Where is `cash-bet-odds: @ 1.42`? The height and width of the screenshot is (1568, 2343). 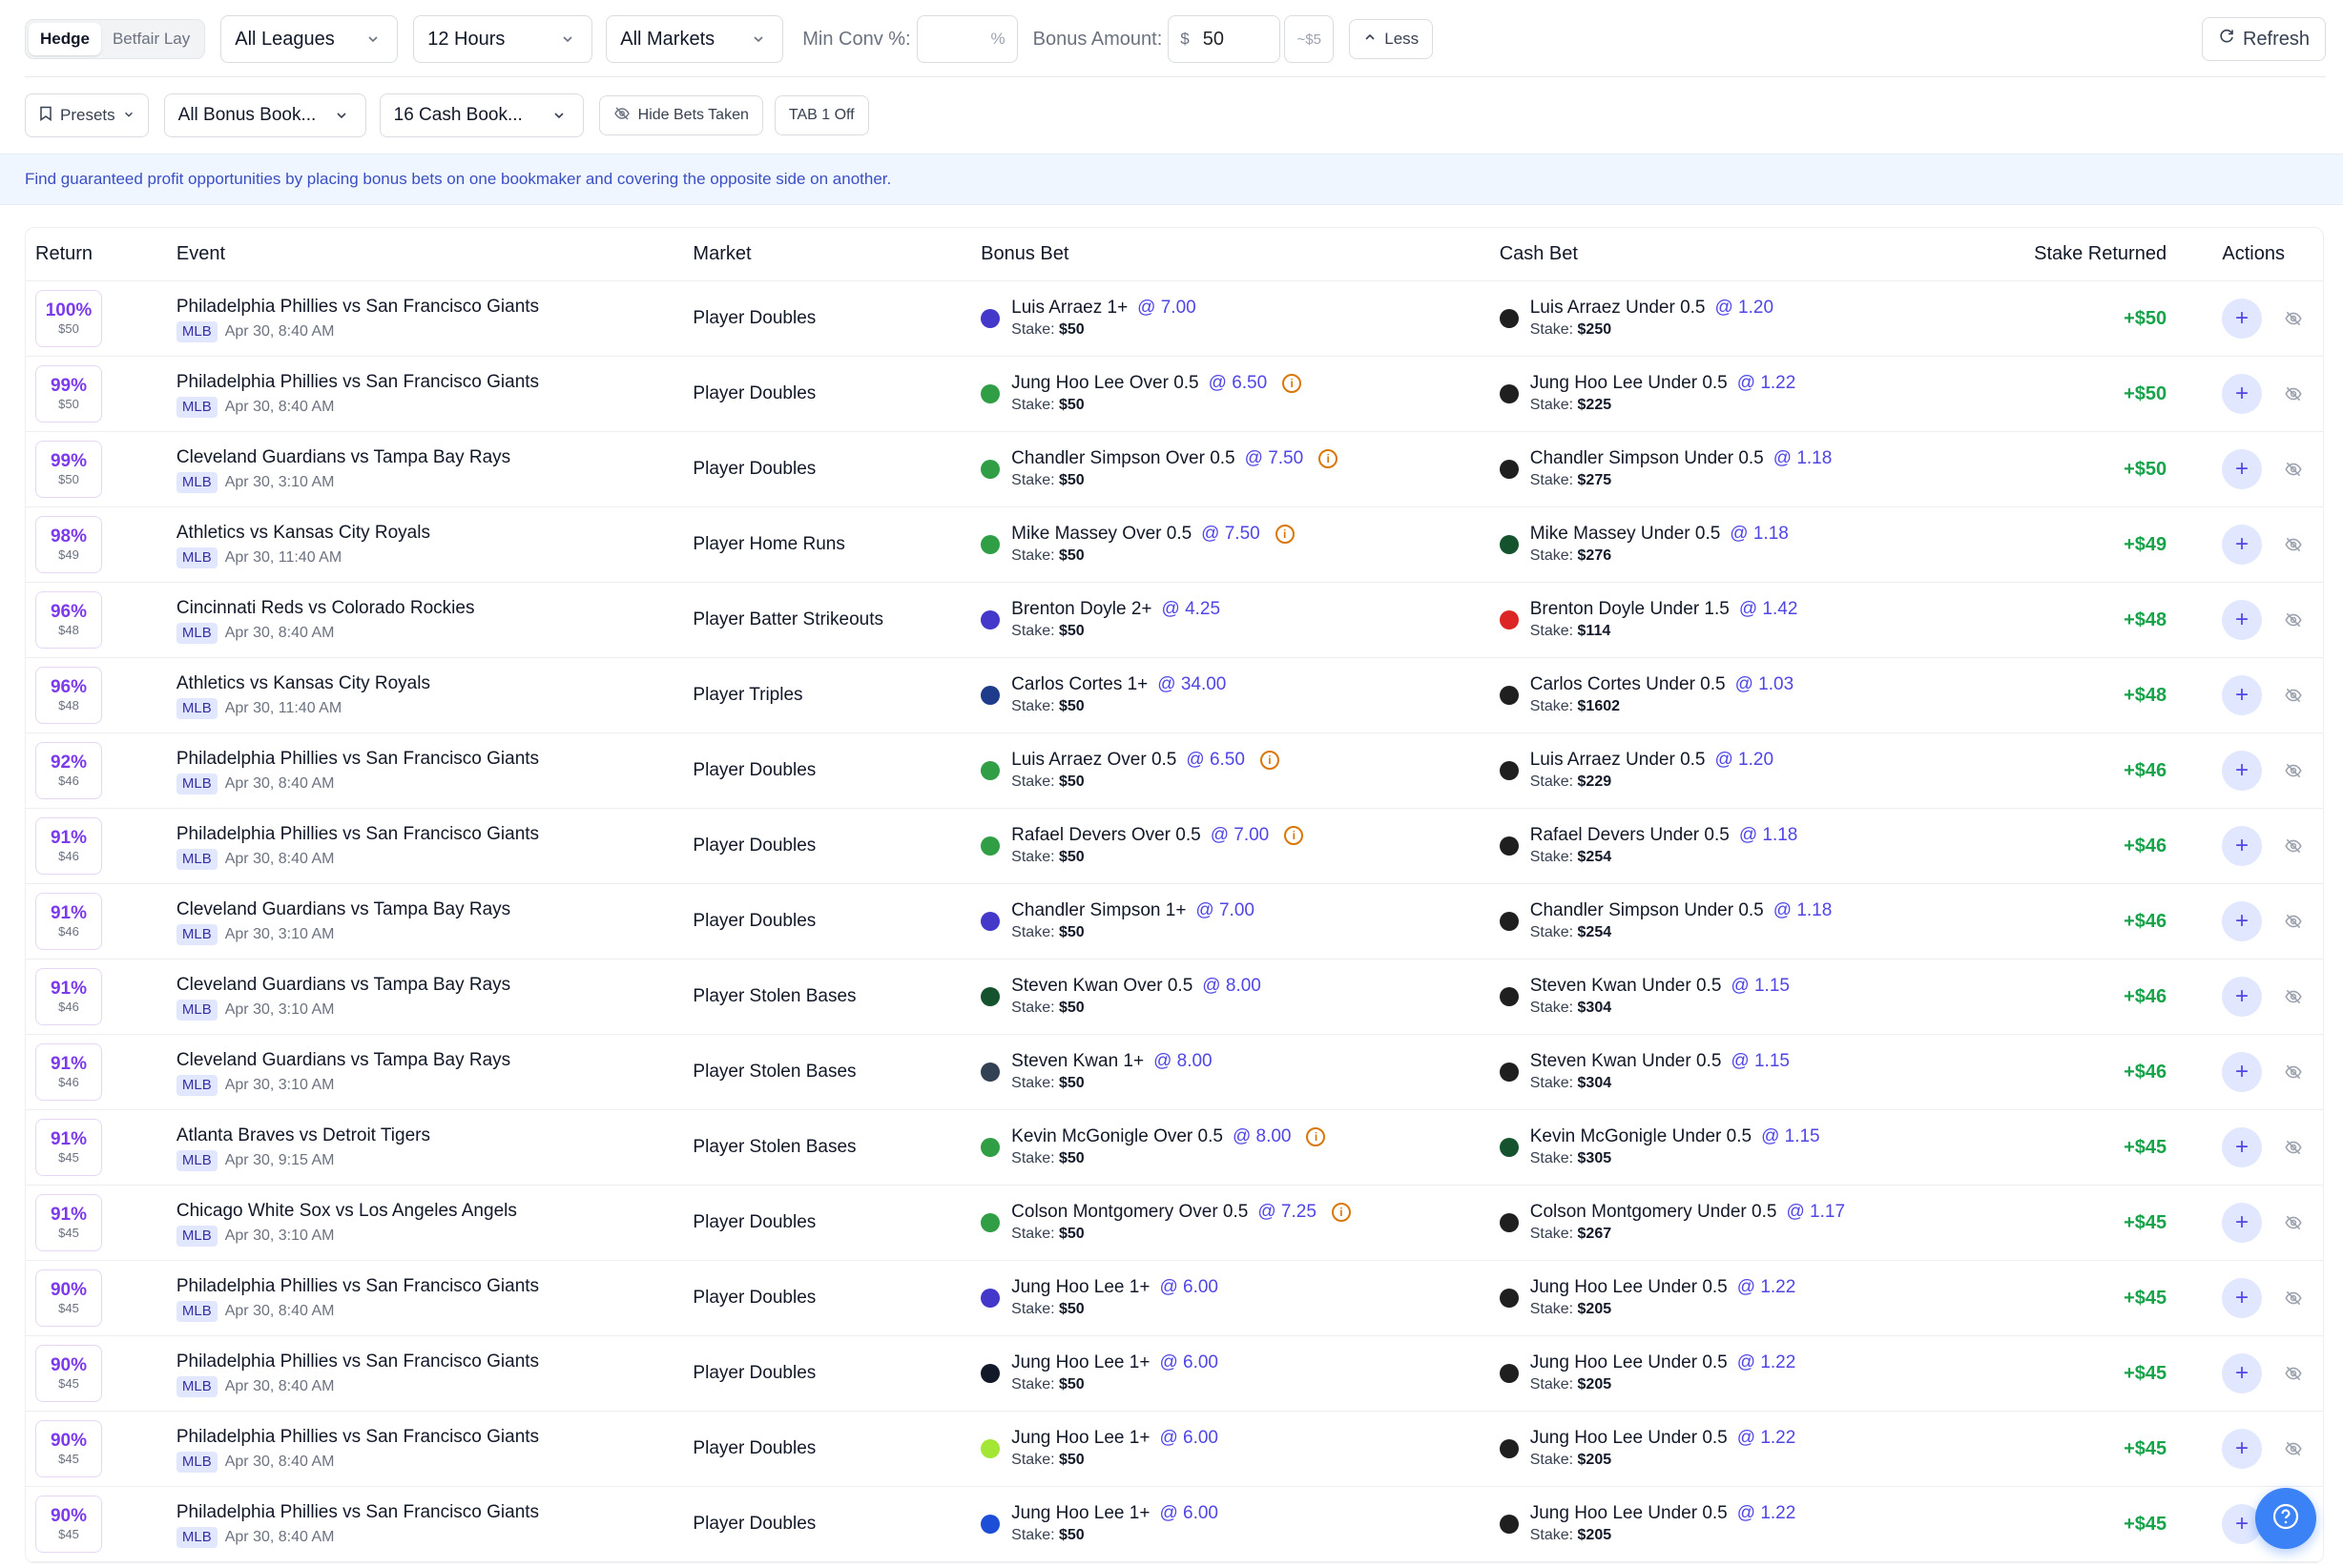 cash-bet-odds: @ 1.42 is located at coordinates (1768, 609).